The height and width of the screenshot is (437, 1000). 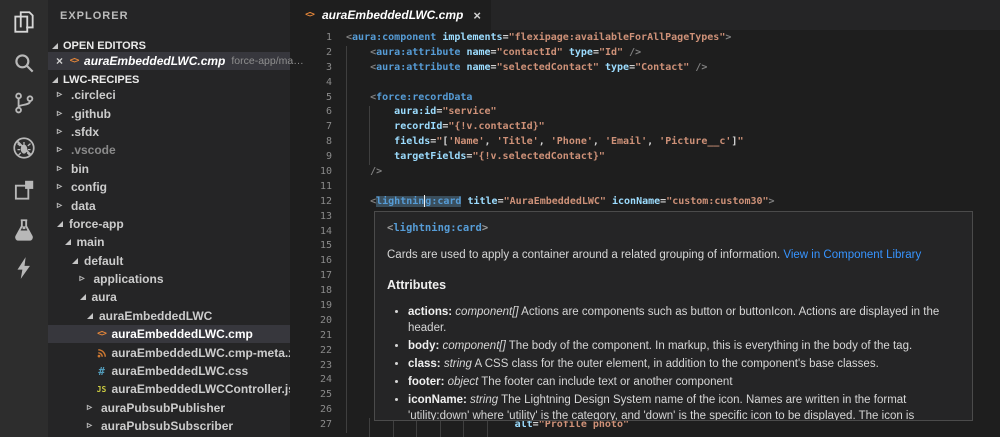 I want to click on folder-item-bin: ▹ bin, so click(x=169, y=169).